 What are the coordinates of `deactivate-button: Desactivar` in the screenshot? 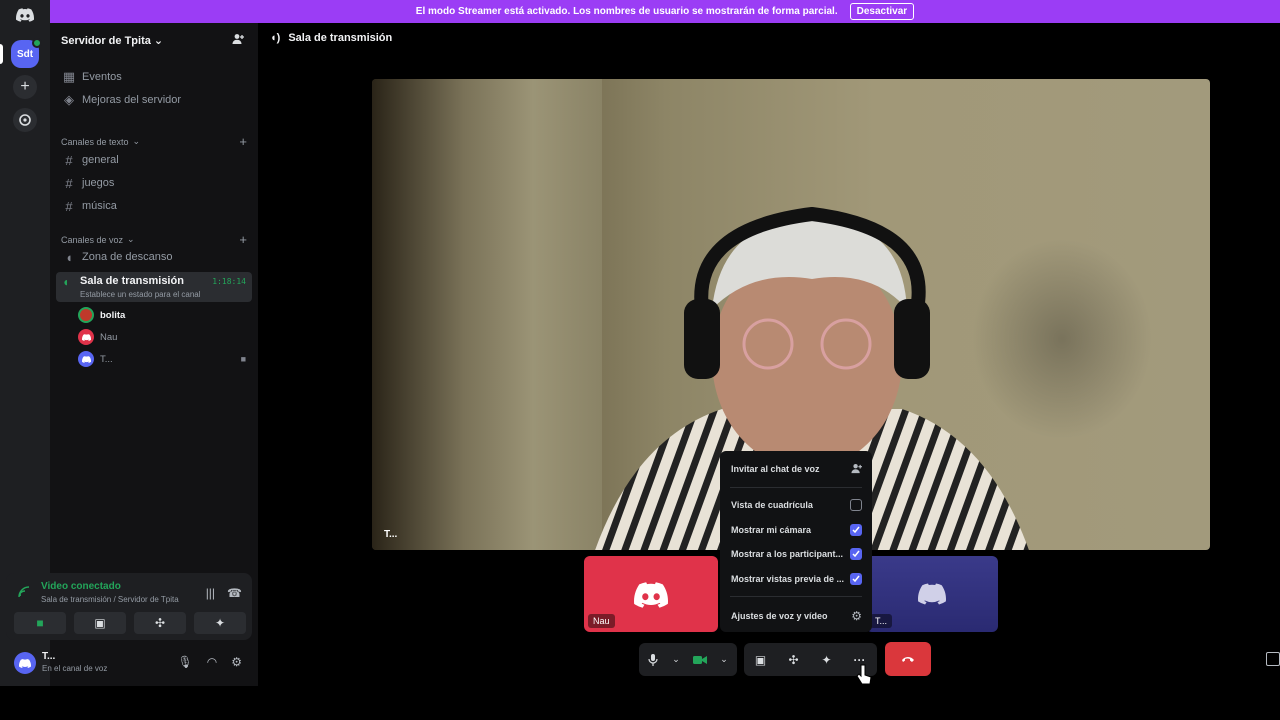 It's located at (882, 11).